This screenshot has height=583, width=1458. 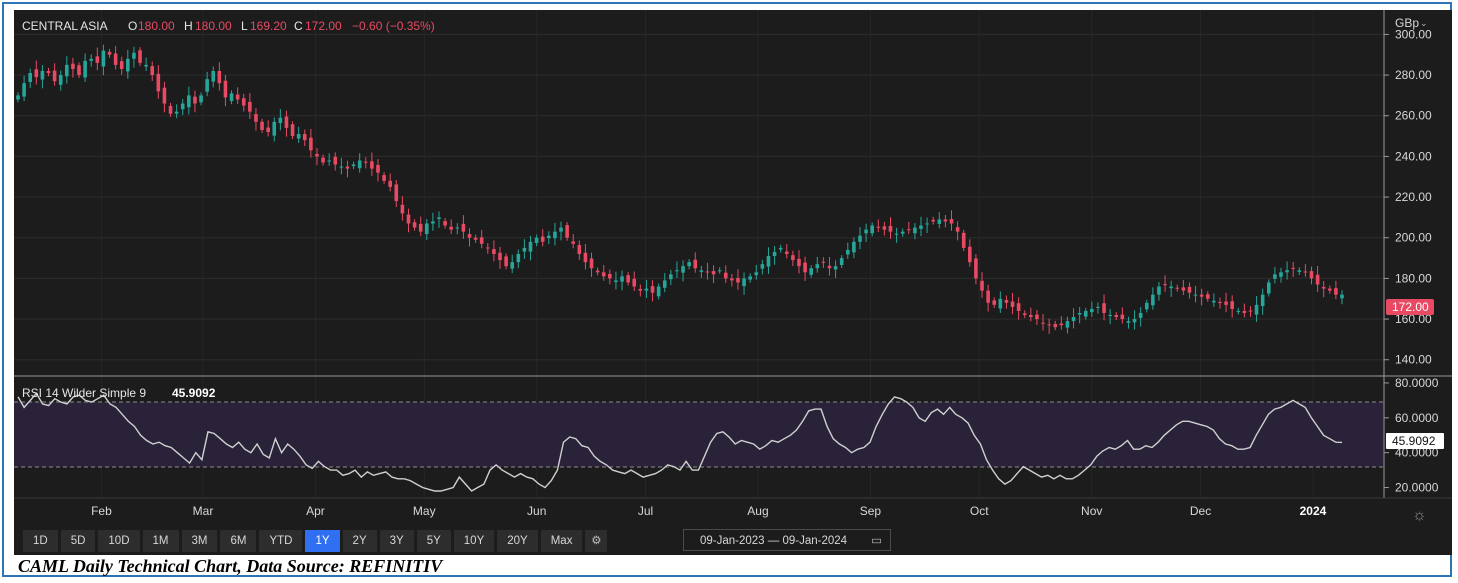 What do you see at coordinates (517, 541) in the screenshot?
I see `timeframe-button-20y: 20Y` at bounding box center [517, 541].